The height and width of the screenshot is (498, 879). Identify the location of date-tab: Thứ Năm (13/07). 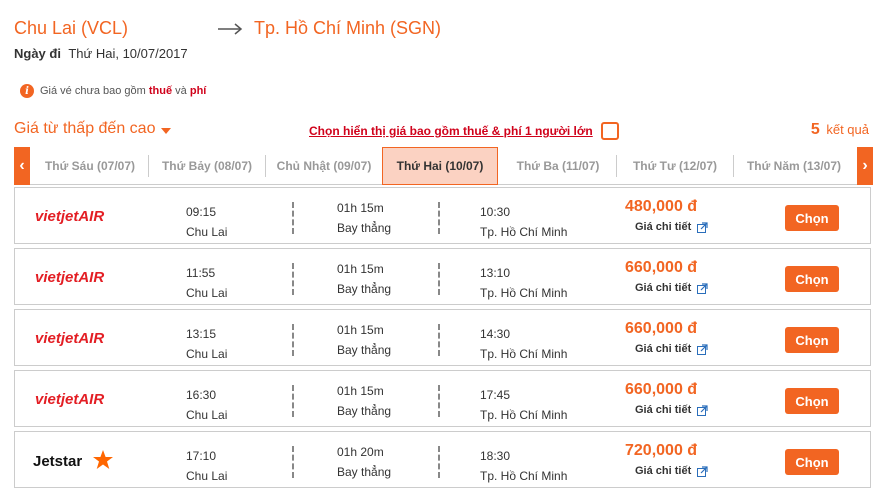
(794, 166).